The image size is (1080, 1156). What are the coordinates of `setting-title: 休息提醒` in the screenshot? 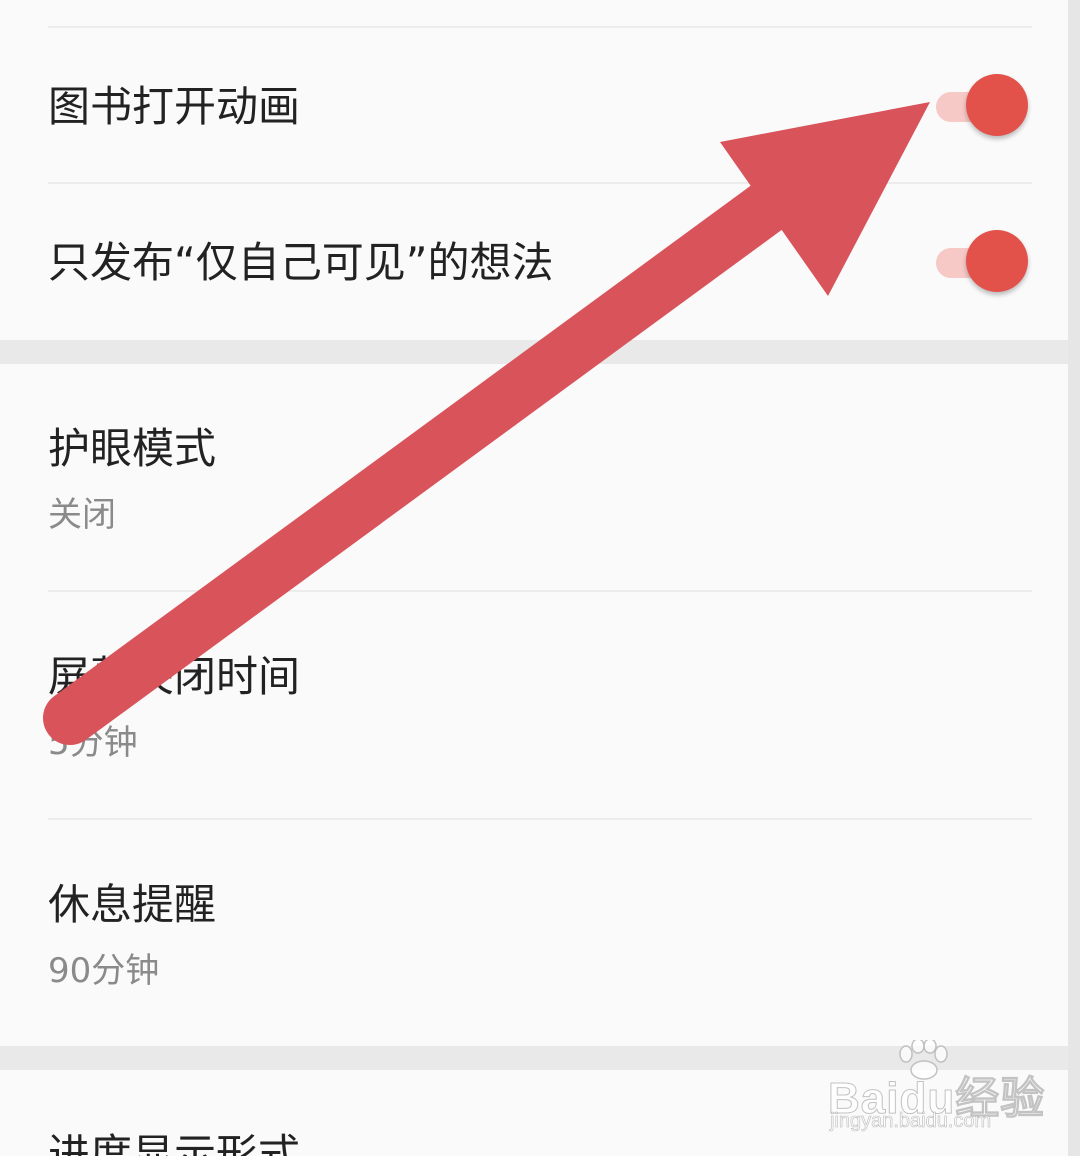 It's located at (132, 904).